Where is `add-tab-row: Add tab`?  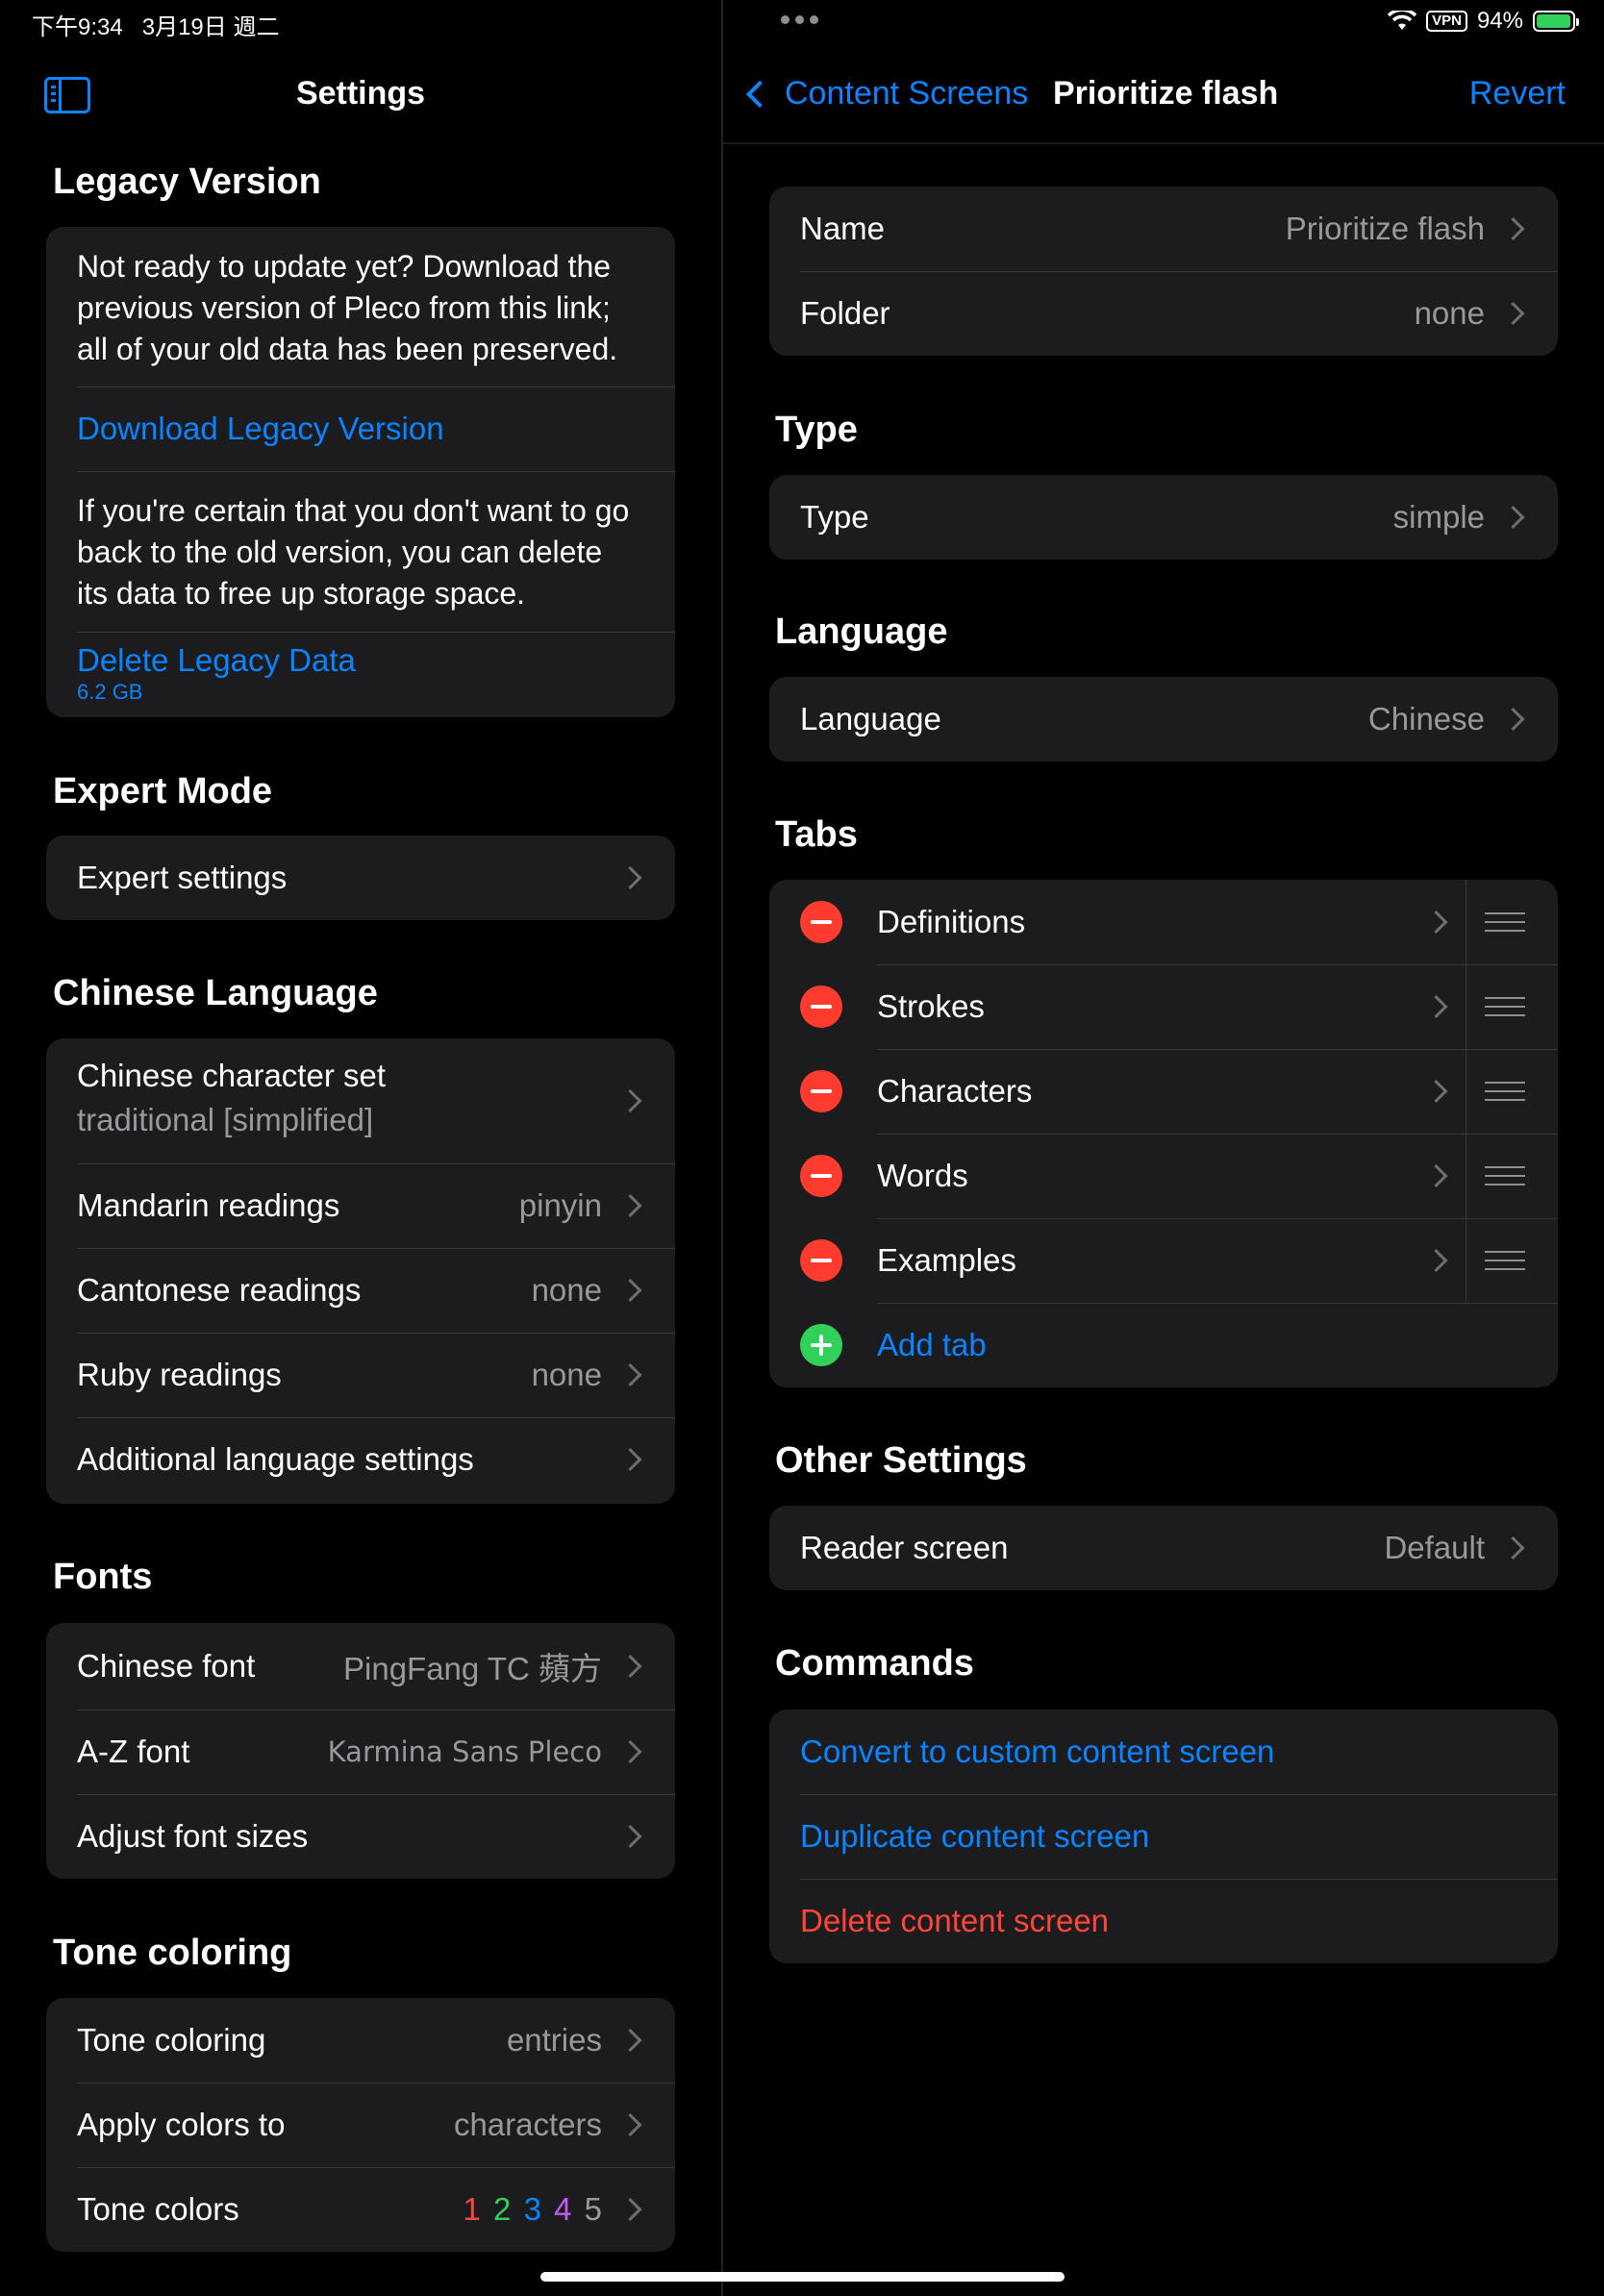 add-tab-row: Add tab is located at coordinates (1163, 1345).